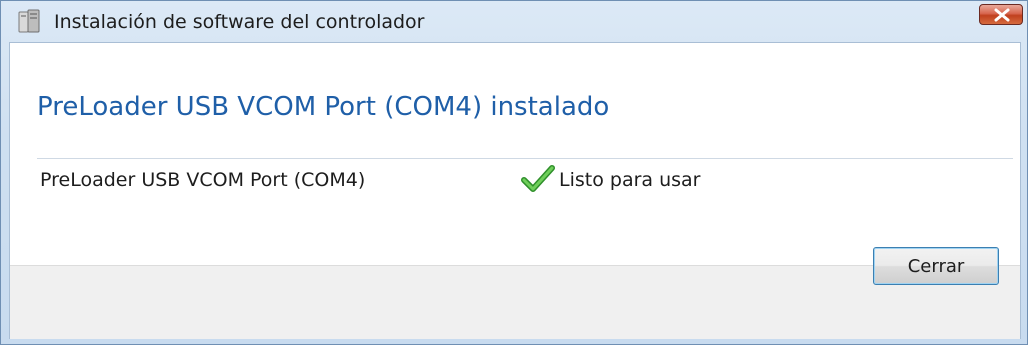 The image size is (1028, 345). Describe the element at coordinates (29, 22) in the screenshot. I see `device-installer-icon` at that location.